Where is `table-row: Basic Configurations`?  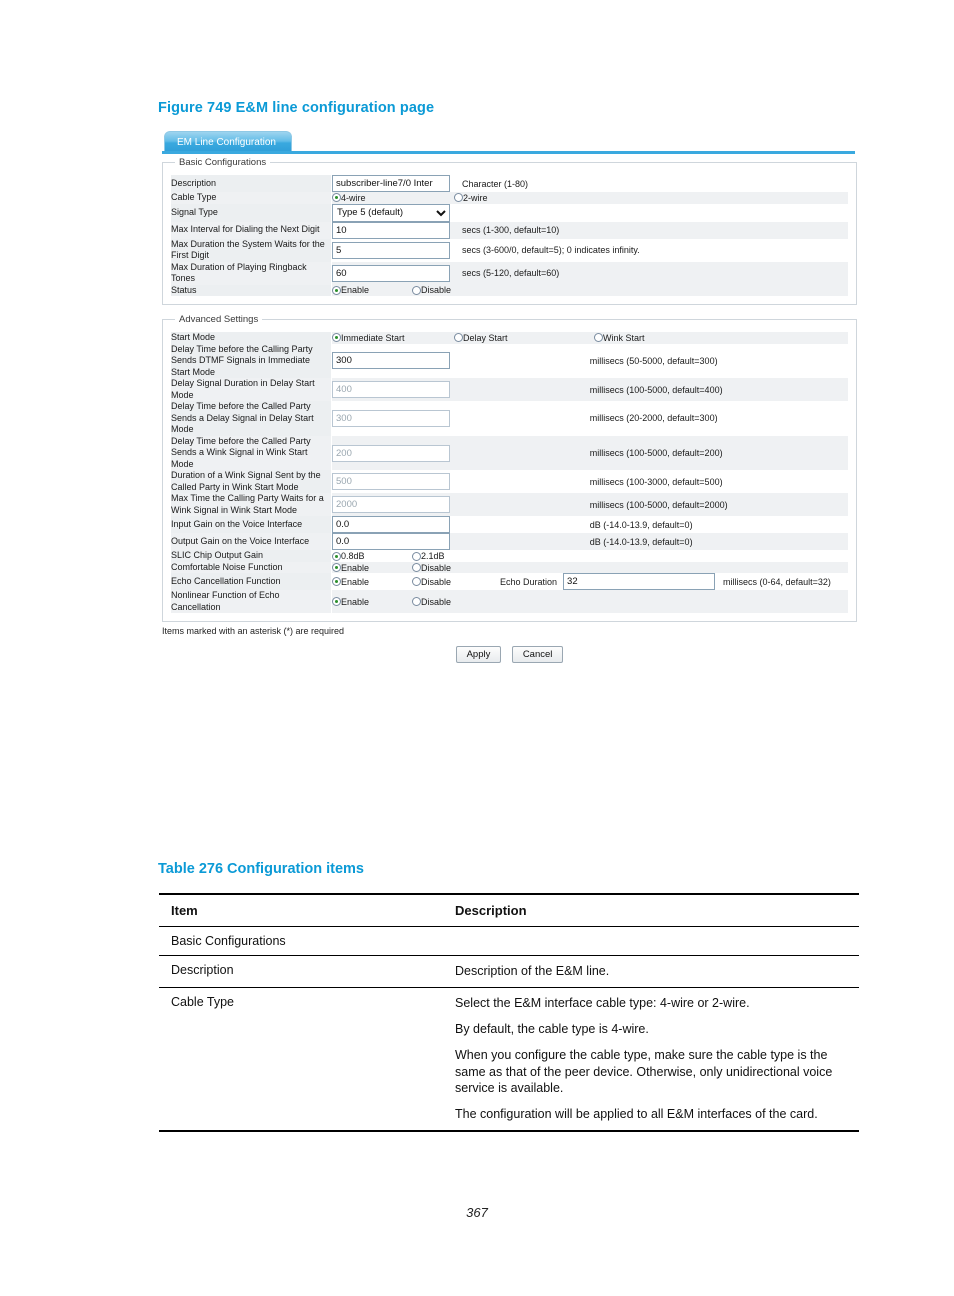 table-row: Basic Configurations is located at coordinates (509, 941).